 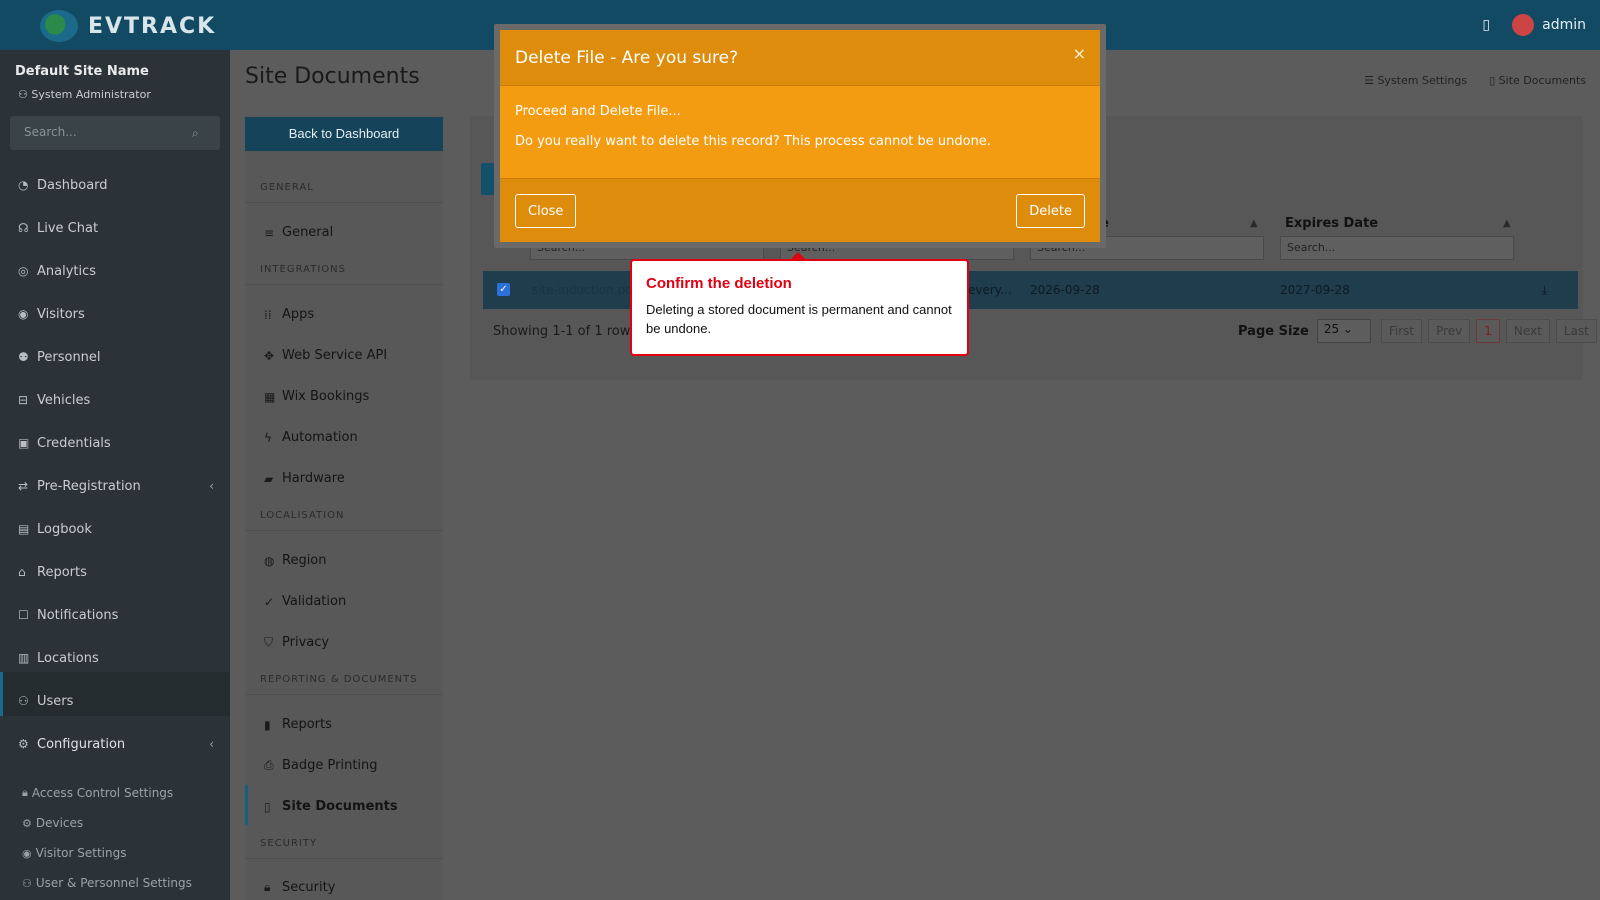 I want to click on download-icon: ⤓, so click(x=1544, y=290).